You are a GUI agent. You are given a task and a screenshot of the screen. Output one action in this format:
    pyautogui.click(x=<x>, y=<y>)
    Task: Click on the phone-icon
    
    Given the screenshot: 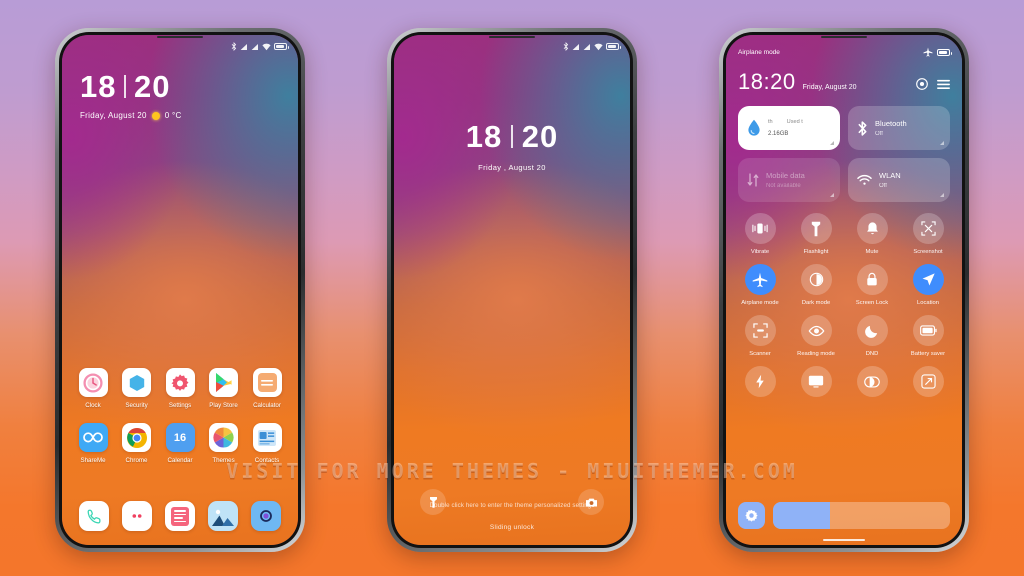 What is the action you would take?
    pyautogui.click(x=94, y=516)
    